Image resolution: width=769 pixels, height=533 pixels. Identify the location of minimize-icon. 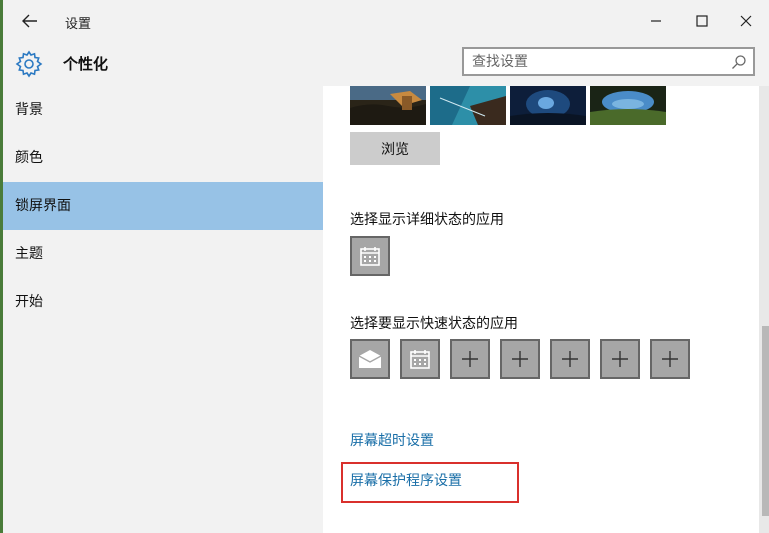
(656, 21).